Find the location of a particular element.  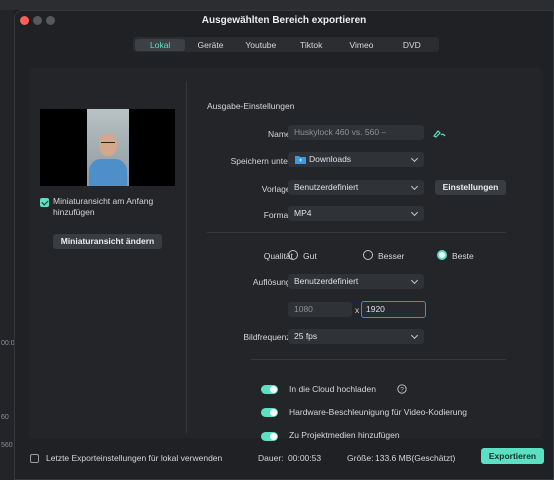

resolution-separator: x is located at coordinates (357, 310).